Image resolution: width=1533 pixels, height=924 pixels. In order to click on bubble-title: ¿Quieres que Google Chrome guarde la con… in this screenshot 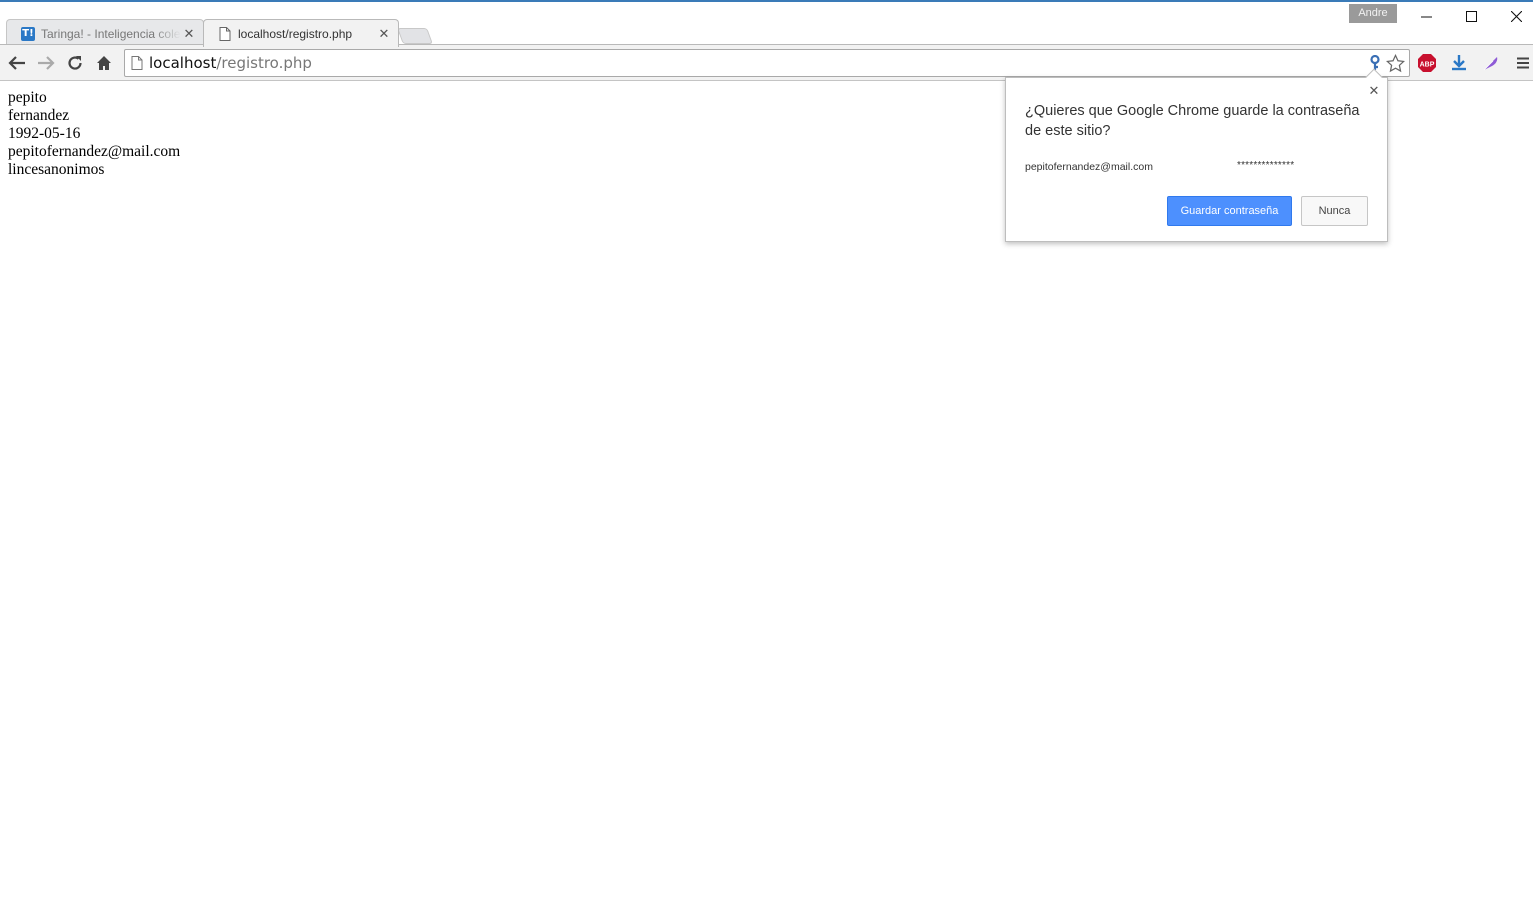, I will do `click(1192, 121)`.